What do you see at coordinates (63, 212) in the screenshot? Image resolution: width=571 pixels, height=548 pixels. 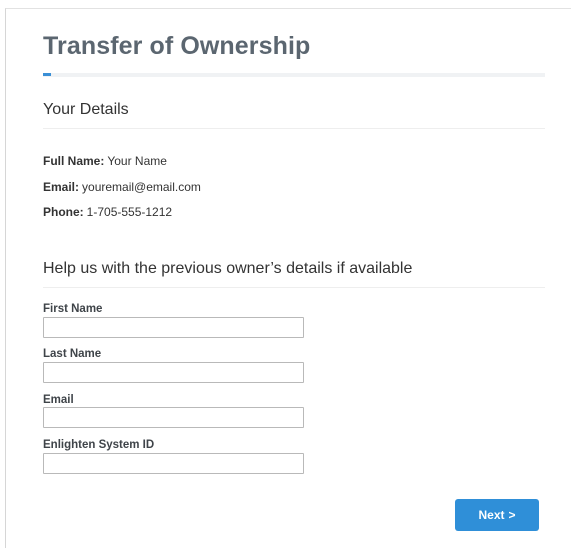 I see `phone-label: Phone:` at bounding box center [63, 212].